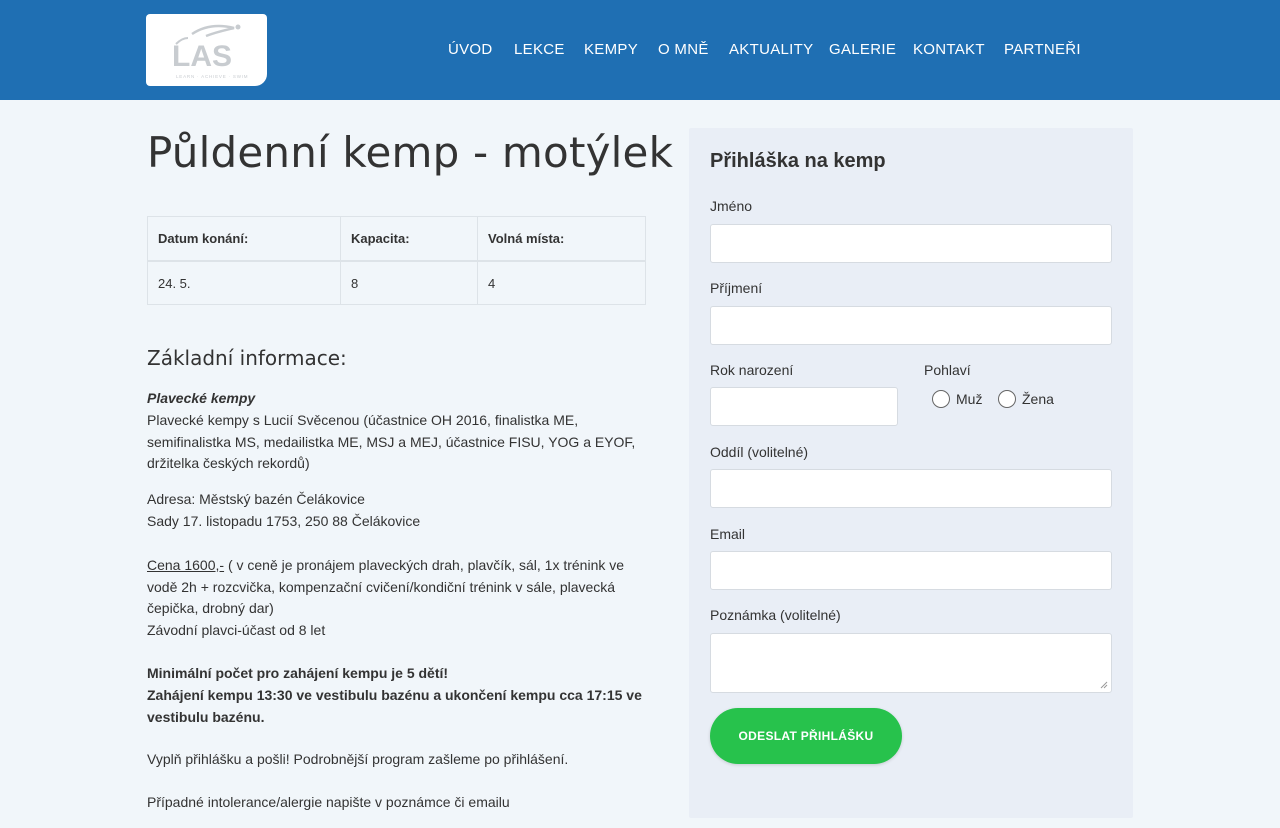 The height and width of the screenshot is (828, 1280). Describe the element at coordinates (911, 663) in the screenshot. I see `note-textarea` at that location.